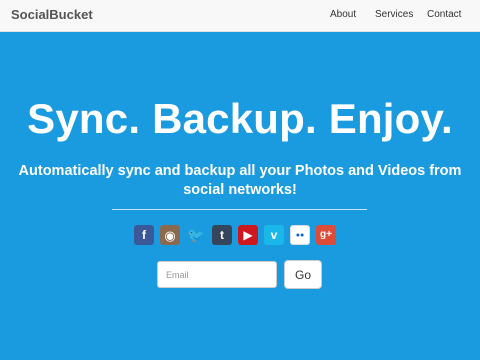 This screenshot has width=480, height=360. What do you see at coordinates (326, 235) in the screenshot?
I see `google-plus-icon: g+` at bounding box center [326, 235].